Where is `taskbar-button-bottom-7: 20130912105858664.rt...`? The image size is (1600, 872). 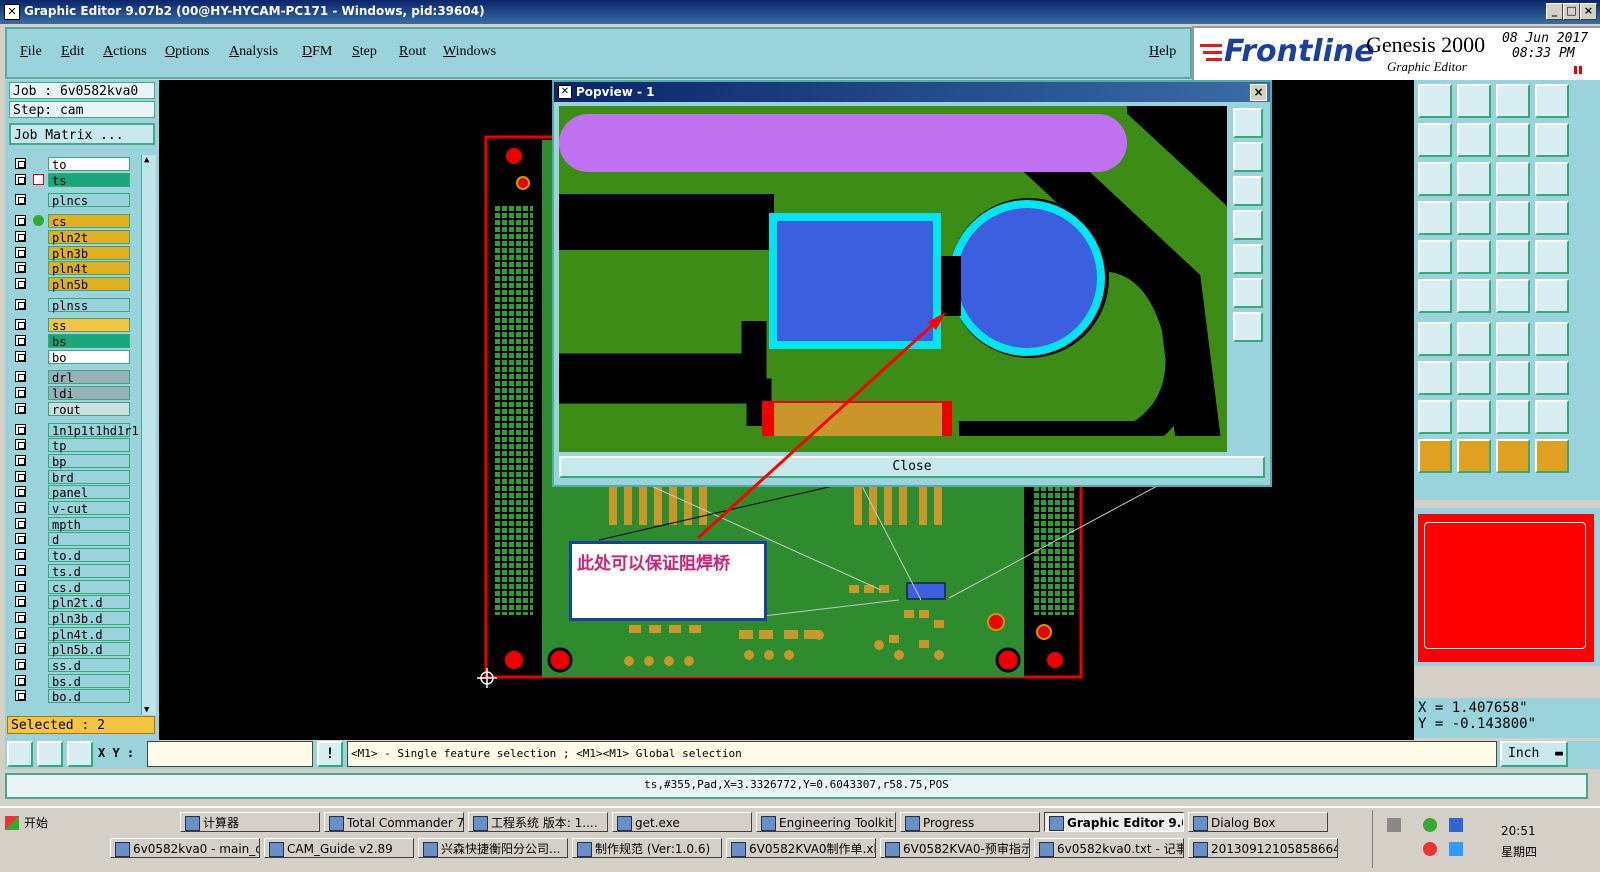 taskbar-button-bottom-7: 20130912105858664.rt... is located at coordinates (1263, 848).